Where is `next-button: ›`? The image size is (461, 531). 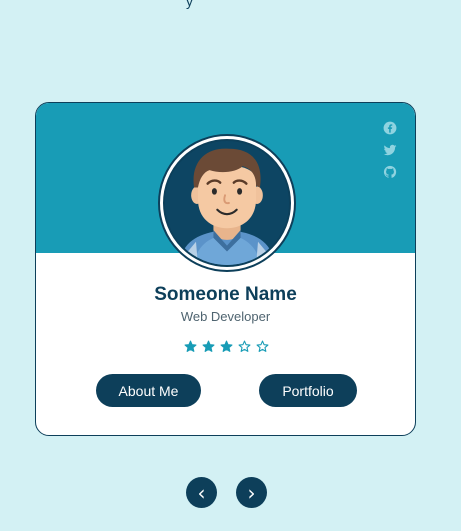 next-button: › is located at coordinates (251, 492).